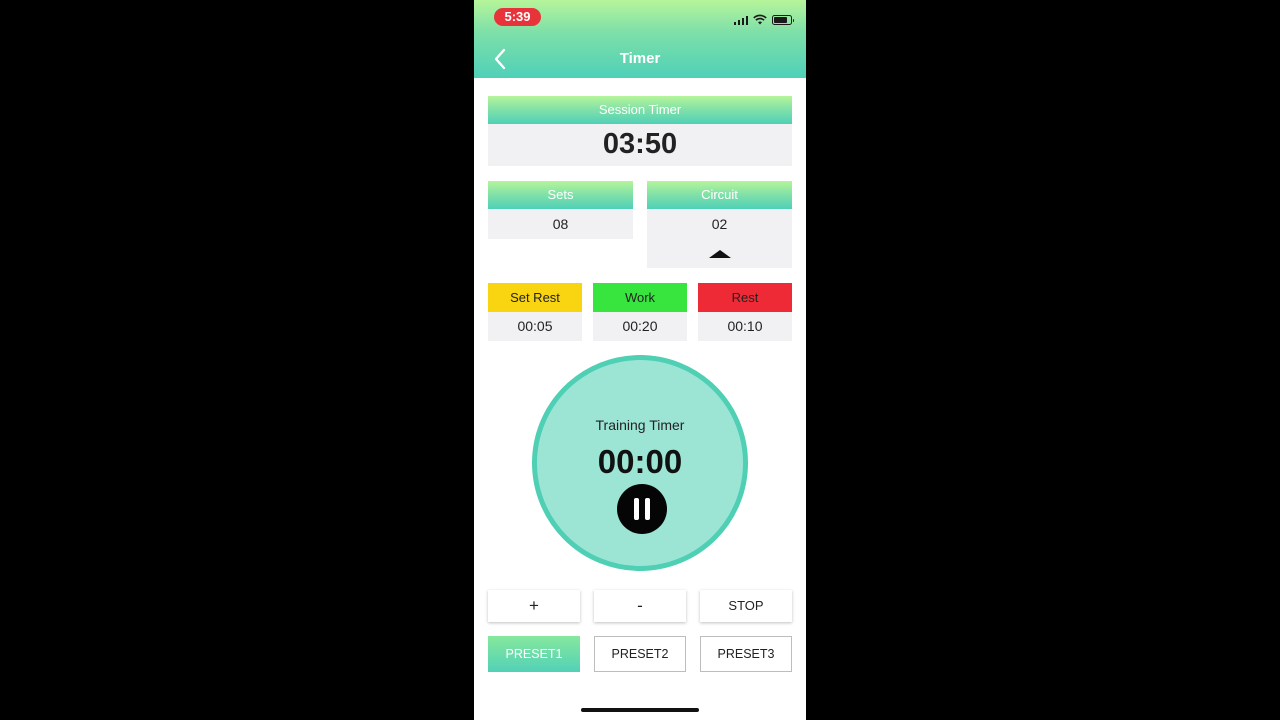 The width and height of the screenshot is (1280, 720). Describe the element at coordinates (640, 58) in the screenshot. I see `page-title: Timer` at that location.